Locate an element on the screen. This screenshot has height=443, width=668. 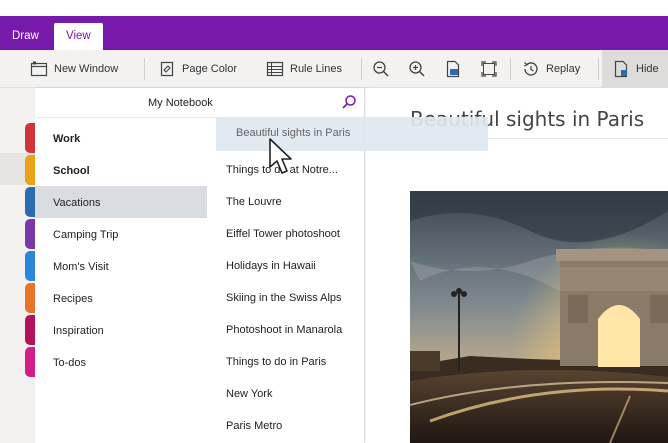
zoom-out-icon is located at coordinates (381, 69).